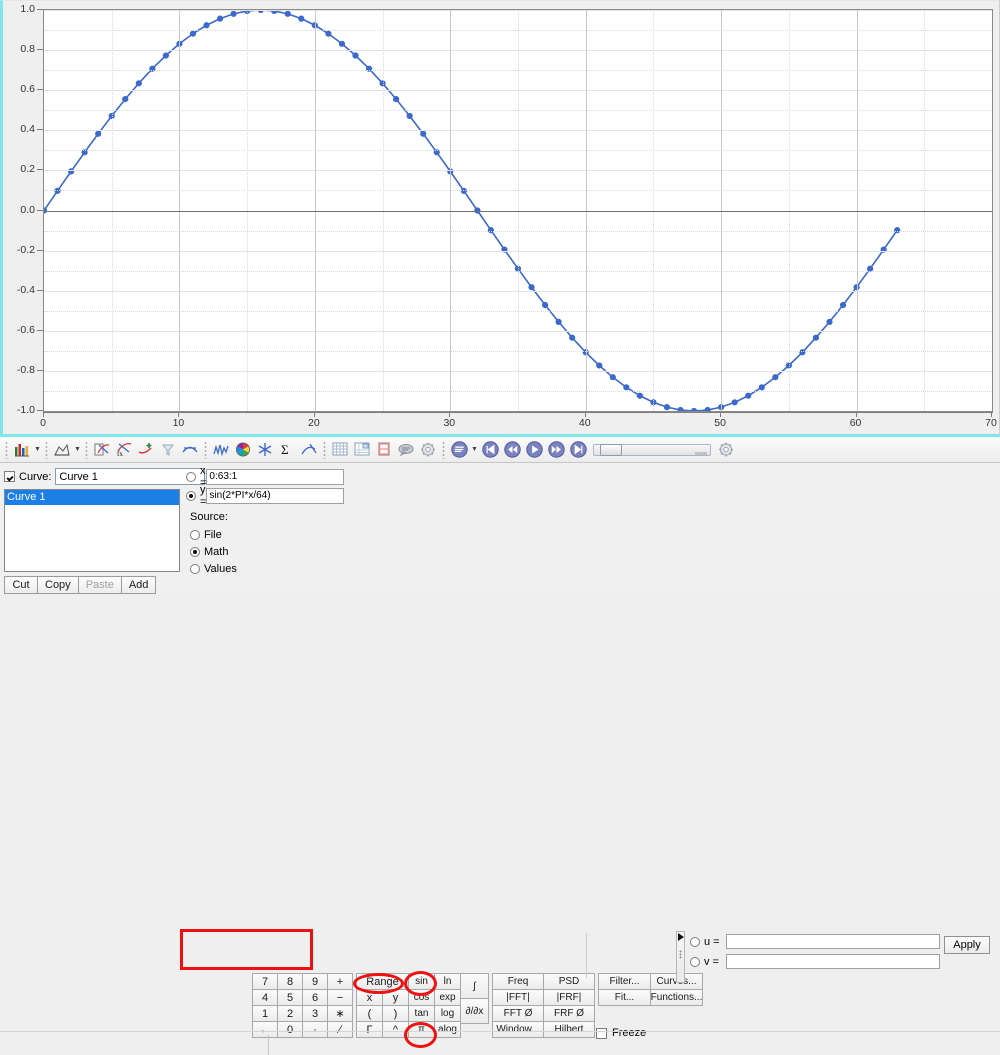 The height and width of the screenshot is (1055, 1000). Describe the element at coordinates (315, 1029) in the screenshot. I see `key-sym: ·` at that location.